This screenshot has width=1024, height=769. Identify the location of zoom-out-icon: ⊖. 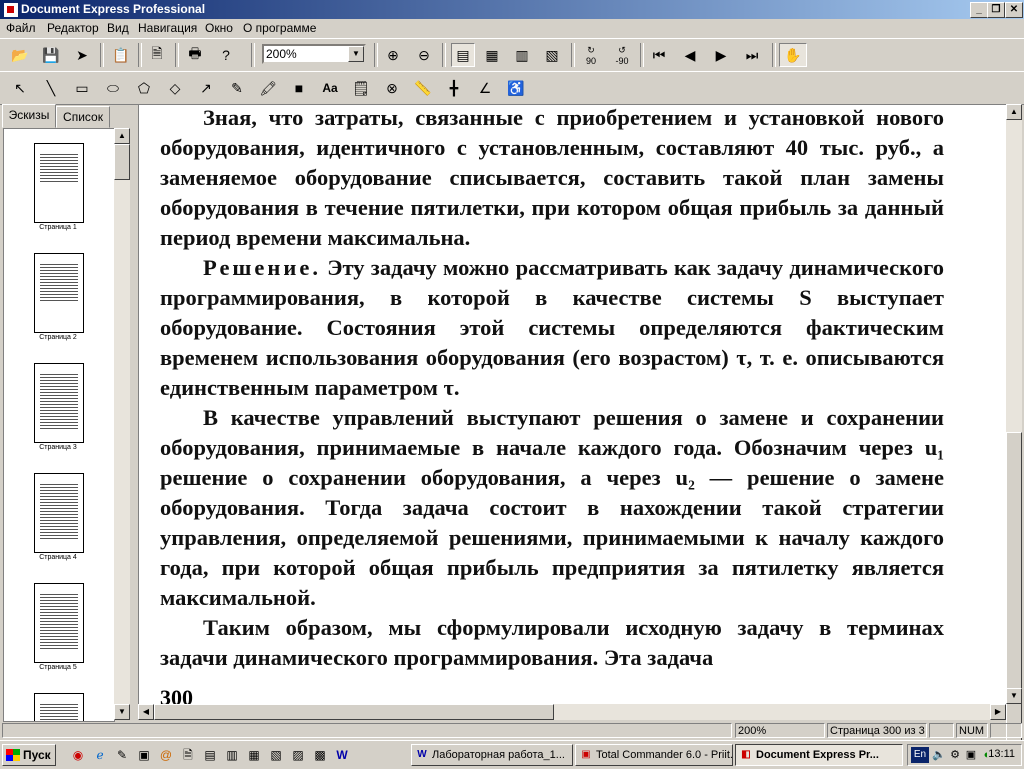
(424, 55).